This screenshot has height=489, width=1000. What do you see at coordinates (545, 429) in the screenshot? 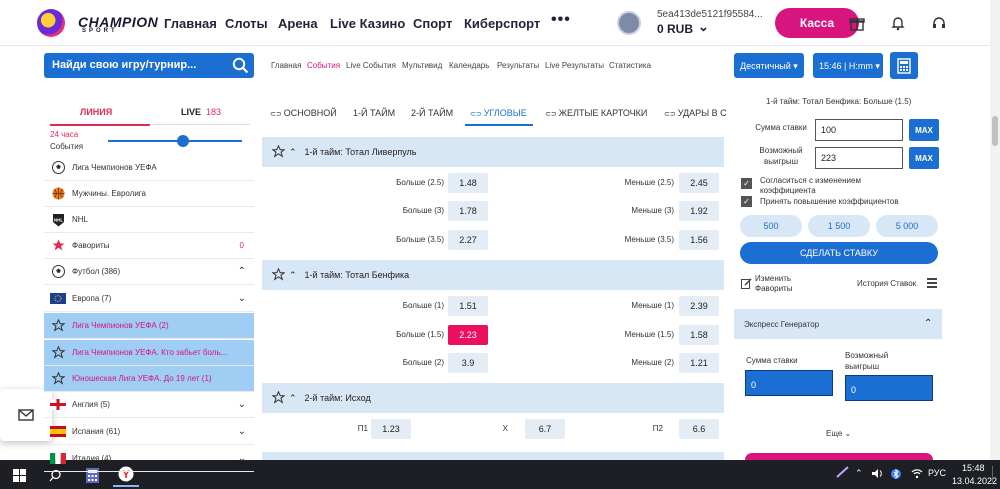
I see `odd-button: 6.7` at bounding box center [545, 429].